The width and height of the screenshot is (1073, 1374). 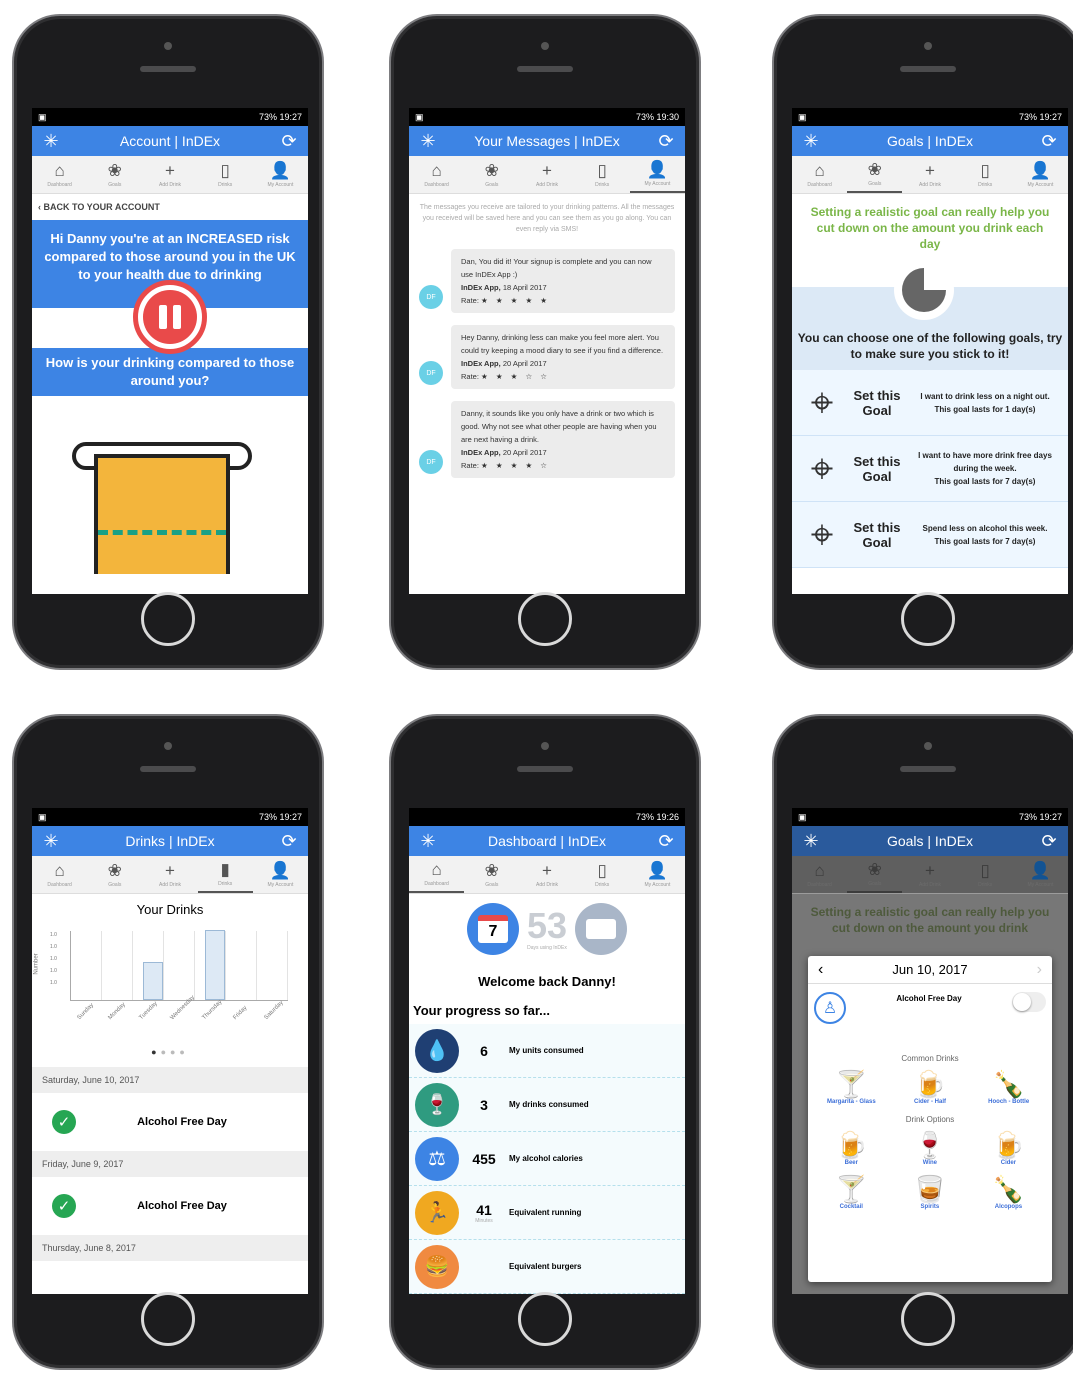 What do you see at coordinates (930, 1148) in the screenshot?
I see `drink-option: 🍷 Wine` at bounding box center [930, 1148].